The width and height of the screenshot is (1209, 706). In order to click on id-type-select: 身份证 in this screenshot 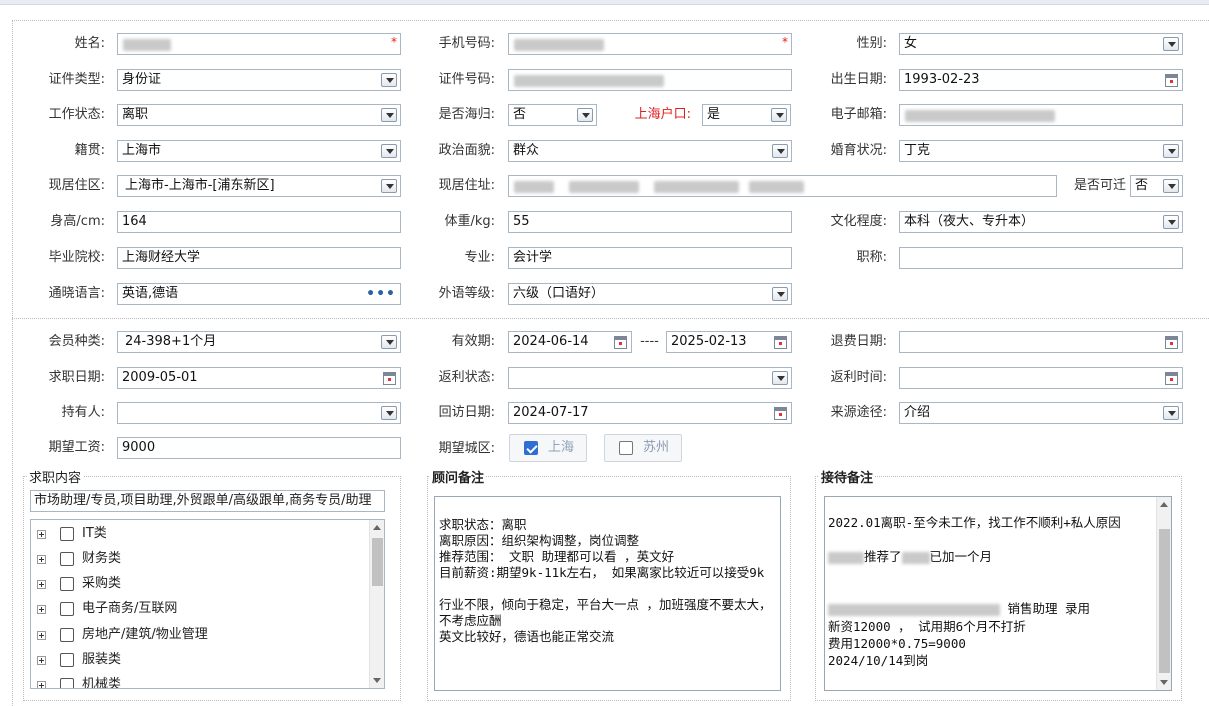, I will do `click(259, 80)`.